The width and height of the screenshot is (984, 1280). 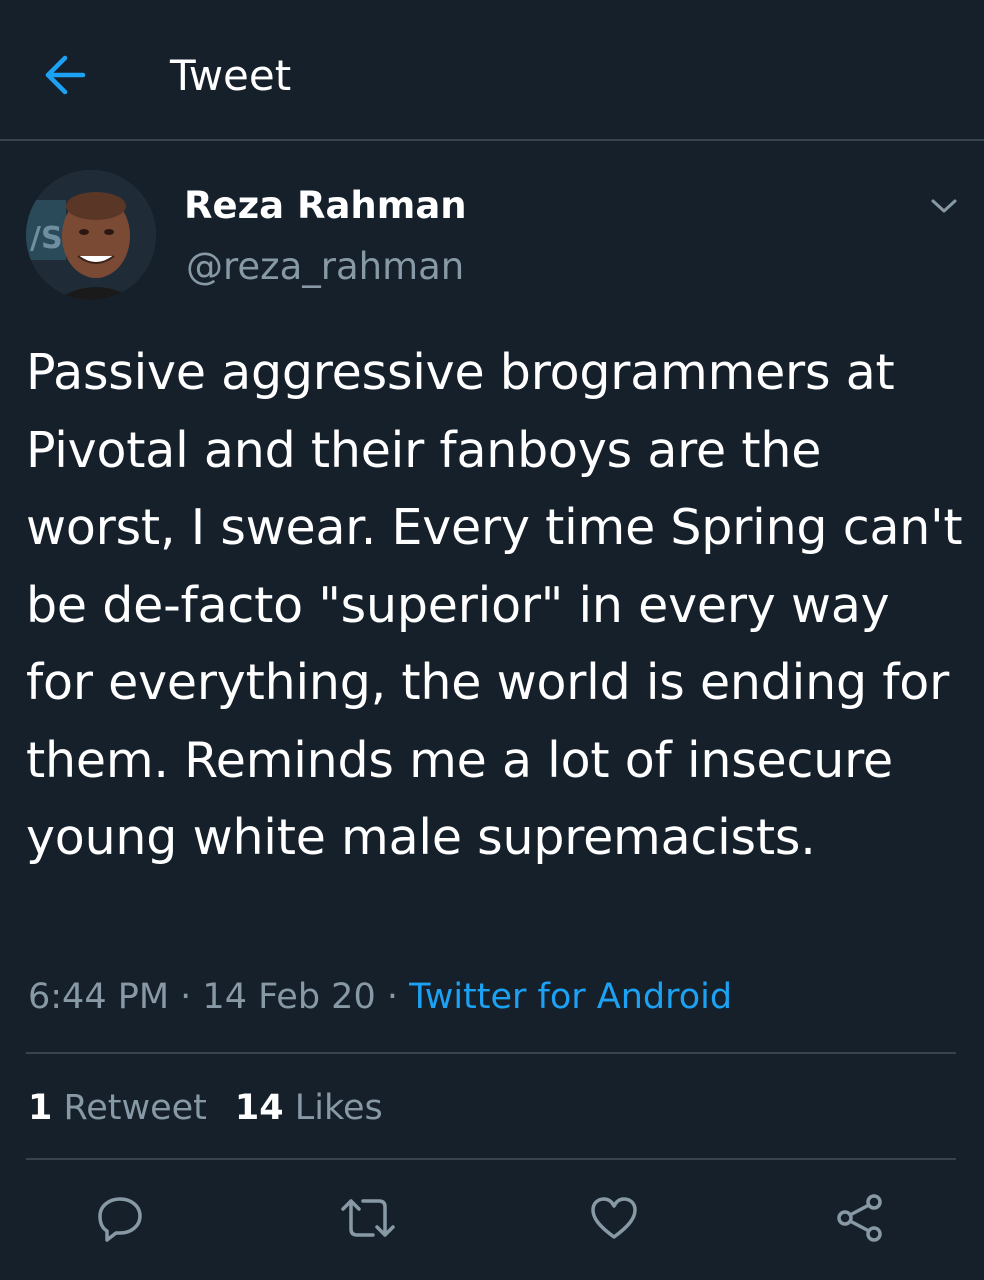 I want to click on author-handle: @reza_rahman, so click(x=325, y=267).